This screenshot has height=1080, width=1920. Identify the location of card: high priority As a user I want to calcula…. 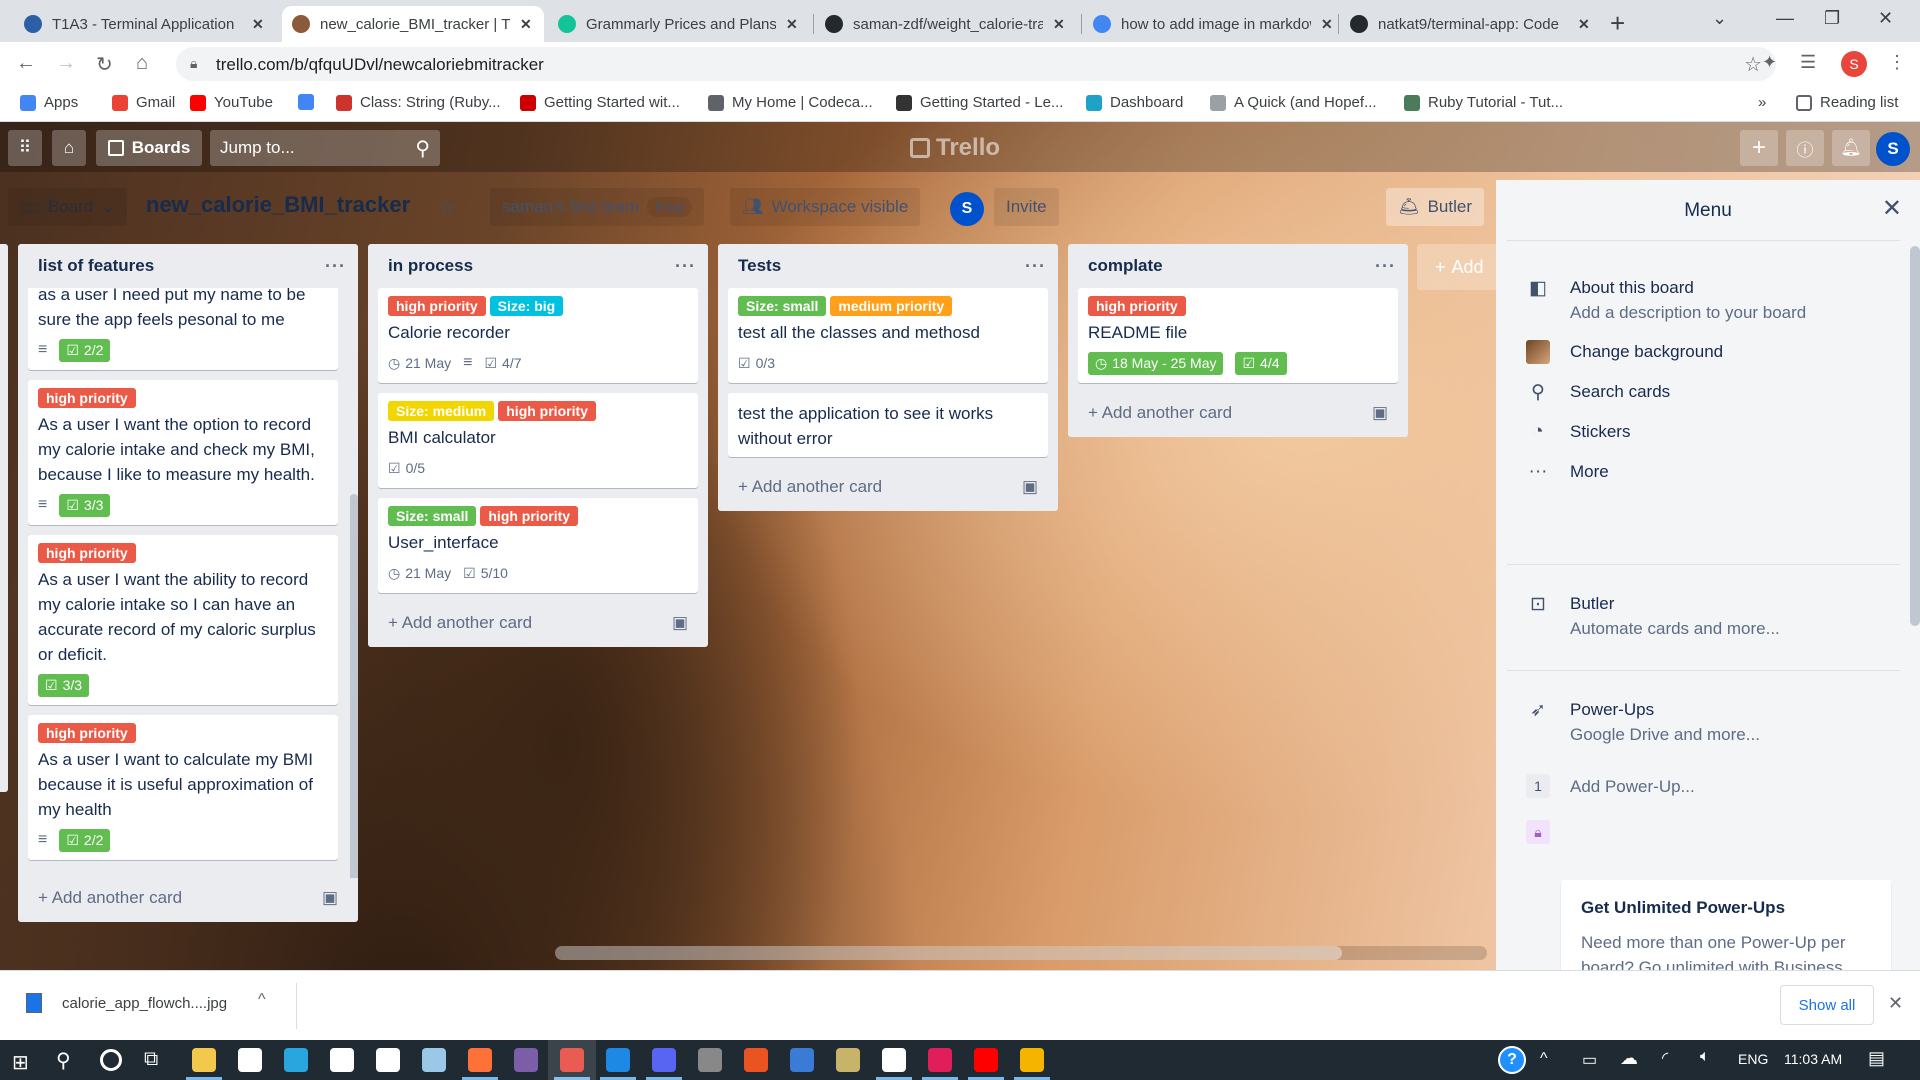
(183, 787).